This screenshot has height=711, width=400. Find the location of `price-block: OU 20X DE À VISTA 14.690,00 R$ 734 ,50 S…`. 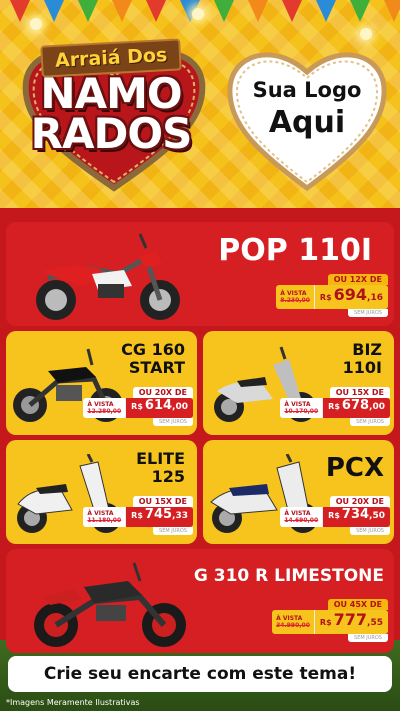

price-block: OU 20X DE À VISTA 14.690,00 R$ 734 ,50 S… is located at coordinates (335, 515).